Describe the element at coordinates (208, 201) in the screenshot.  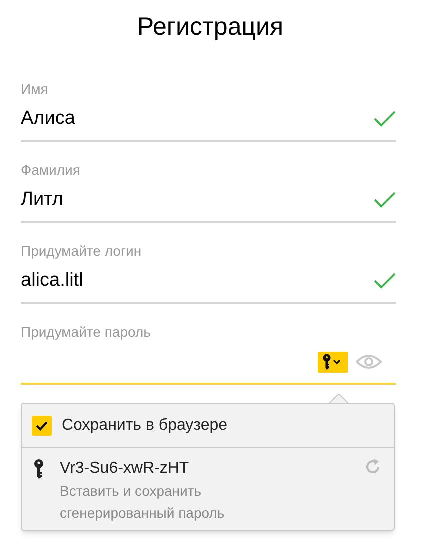
I see `input-field: Литл` at that location.